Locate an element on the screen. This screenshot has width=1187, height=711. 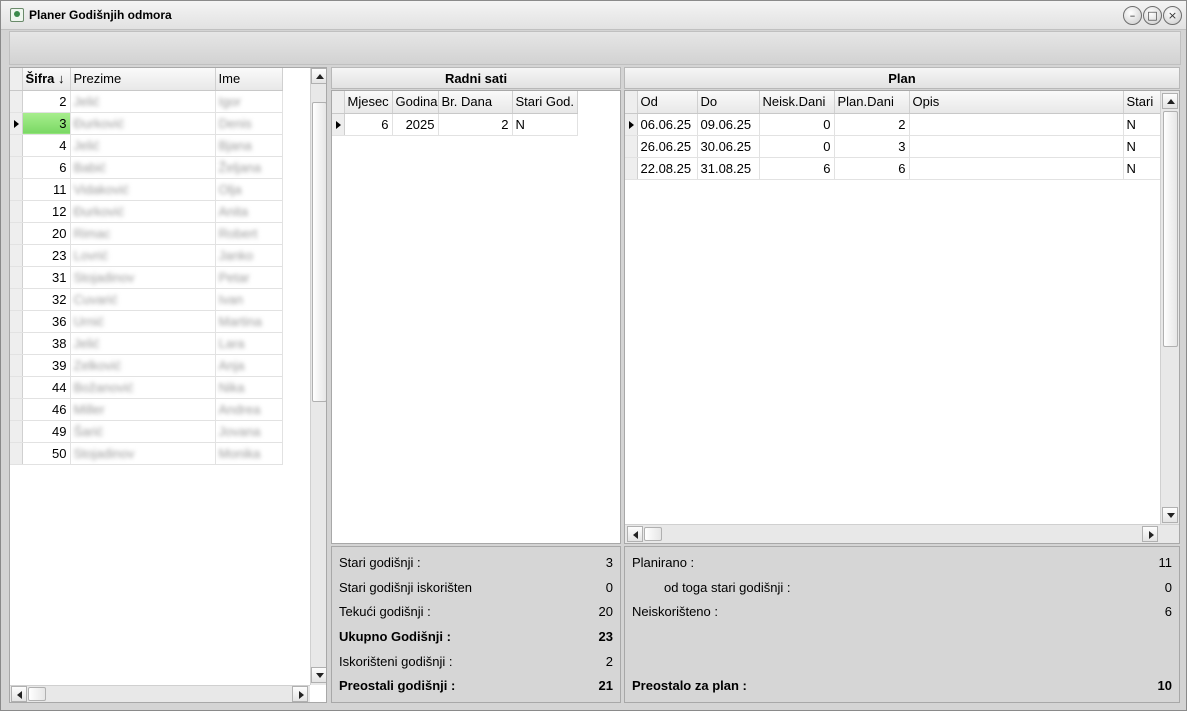
cell-prezime: Šarić is located at coordinates (143, 431).